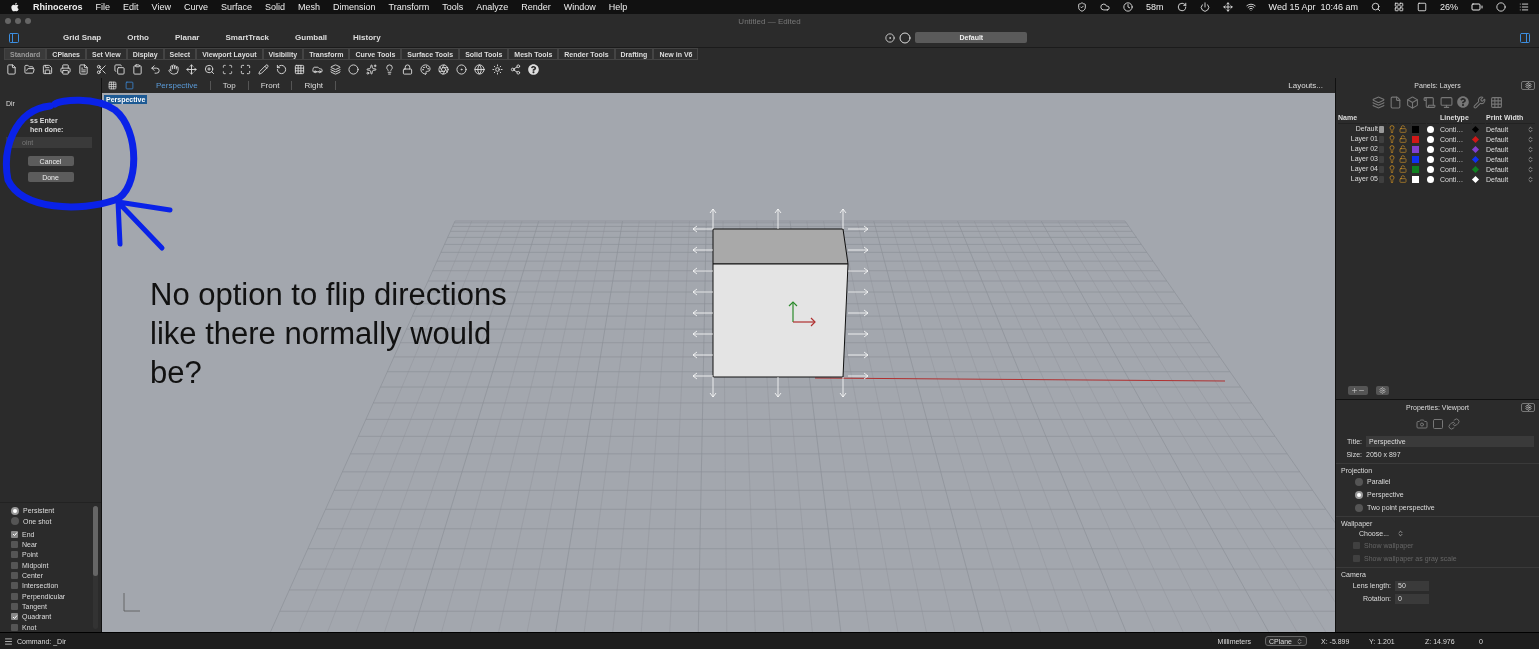 This screenshot has height=649, width=1539. I want to click on zoom-icon, so click(209, 69).